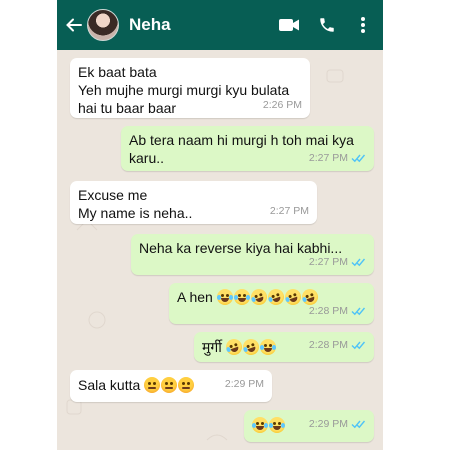 The image size is (450, 450). Describe the element at coordinates (241, 140) in the screenshot. I see `message-text: Ab tera naam hi murgi h toh mai kya` at that location.